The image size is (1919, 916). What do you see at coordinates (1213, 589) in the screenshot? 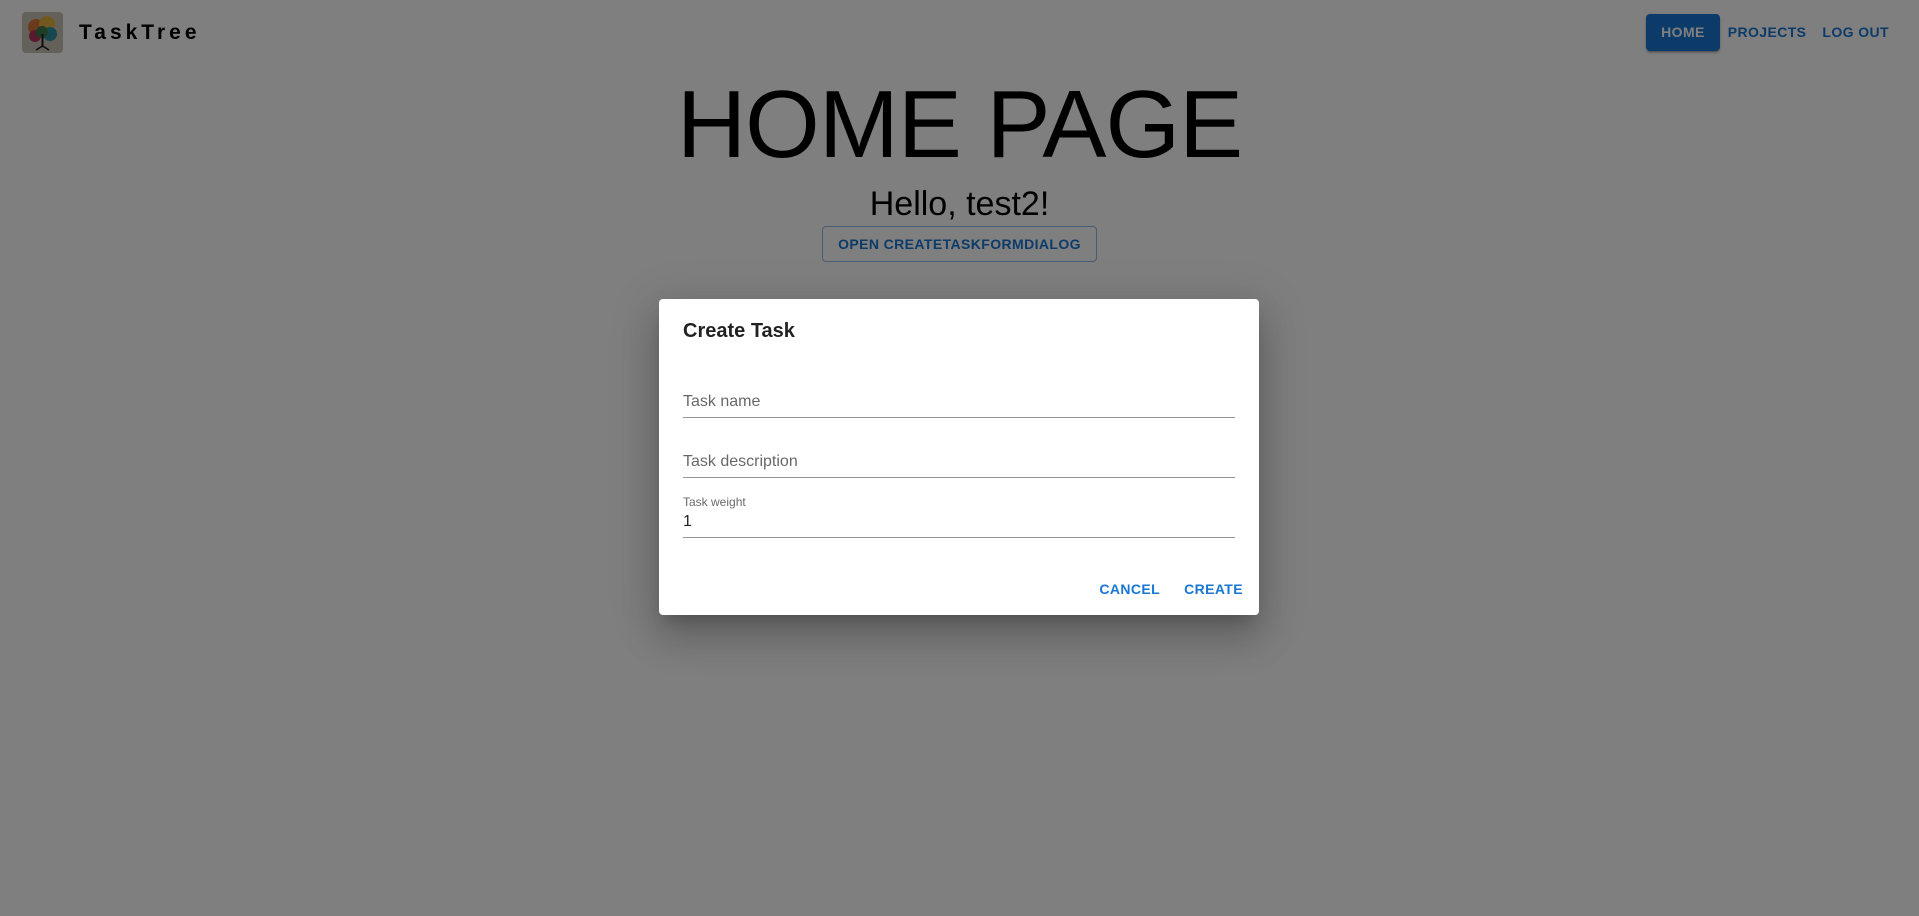
I see `create-button: CREATE` at bounding box center [1213, 589].